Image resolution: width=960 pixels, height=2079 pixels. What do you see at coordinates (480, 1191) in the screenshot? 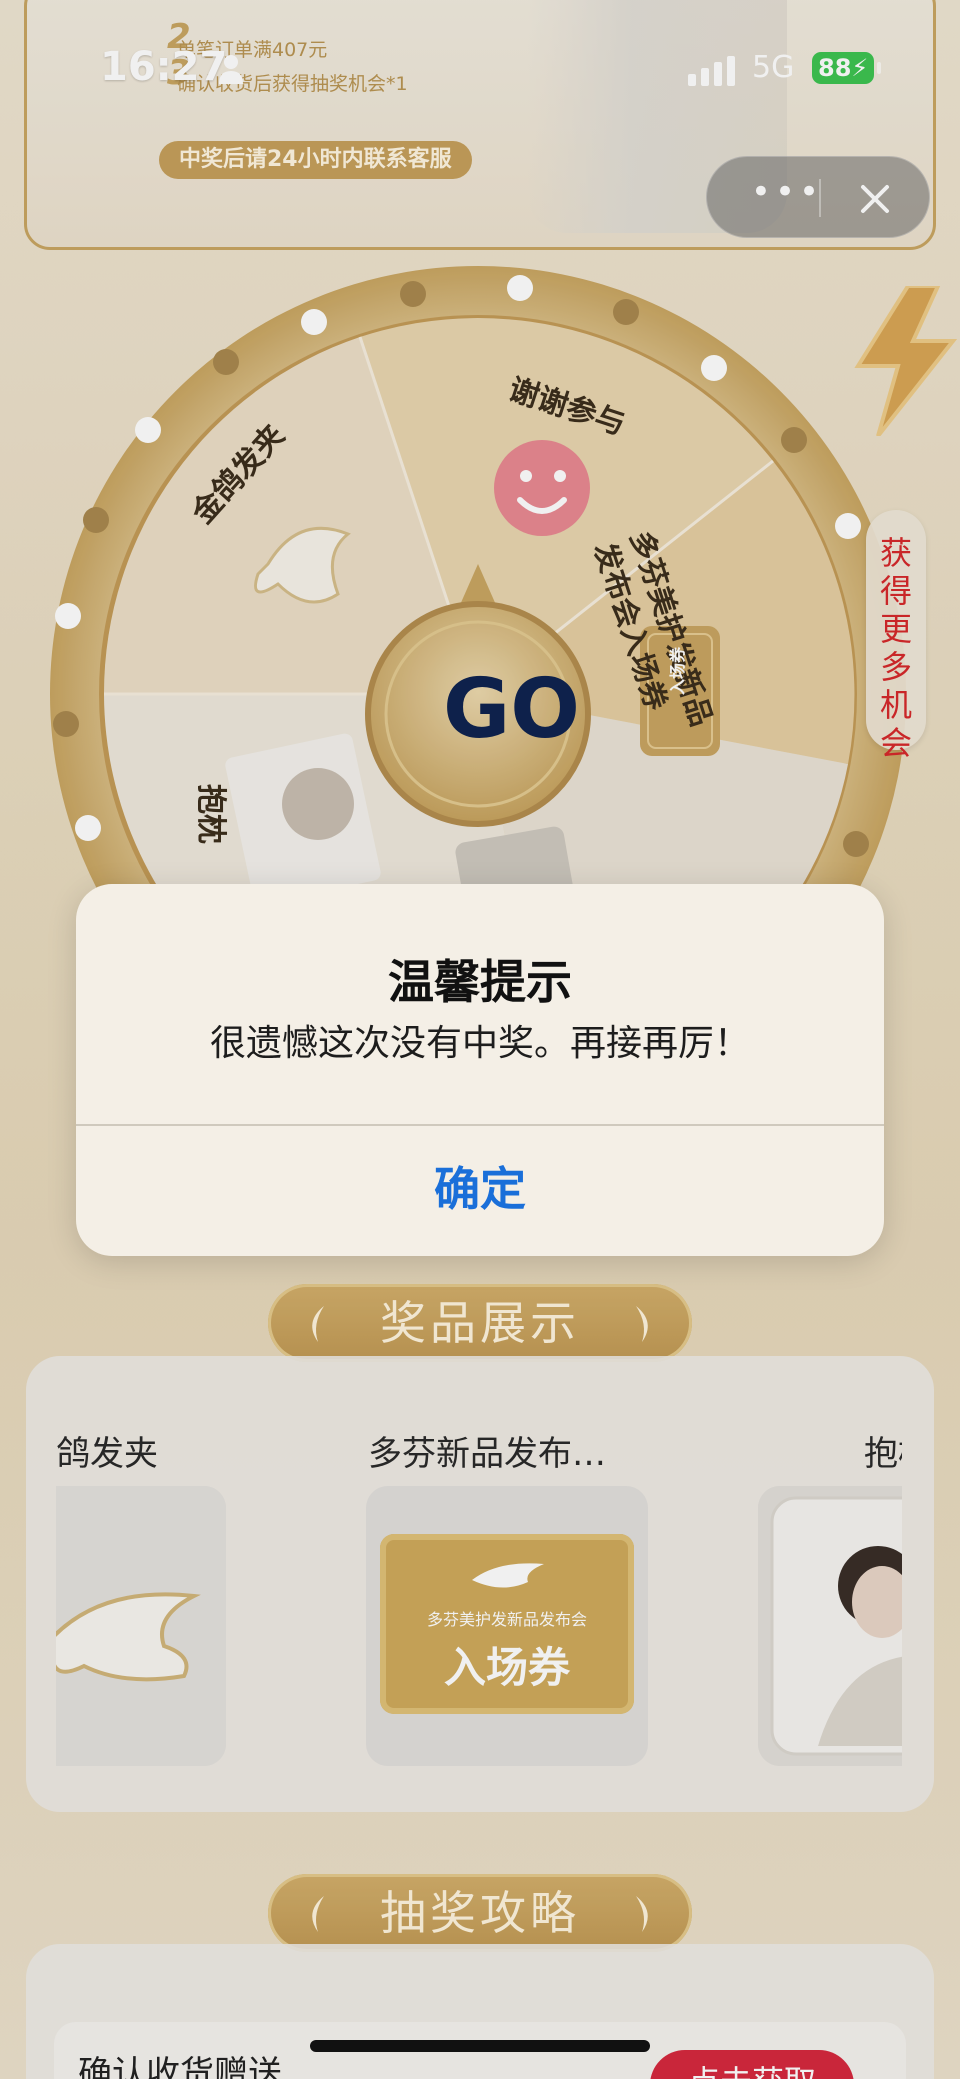
I see `confirm-button: 确定` at bounding box center [480, 1191].